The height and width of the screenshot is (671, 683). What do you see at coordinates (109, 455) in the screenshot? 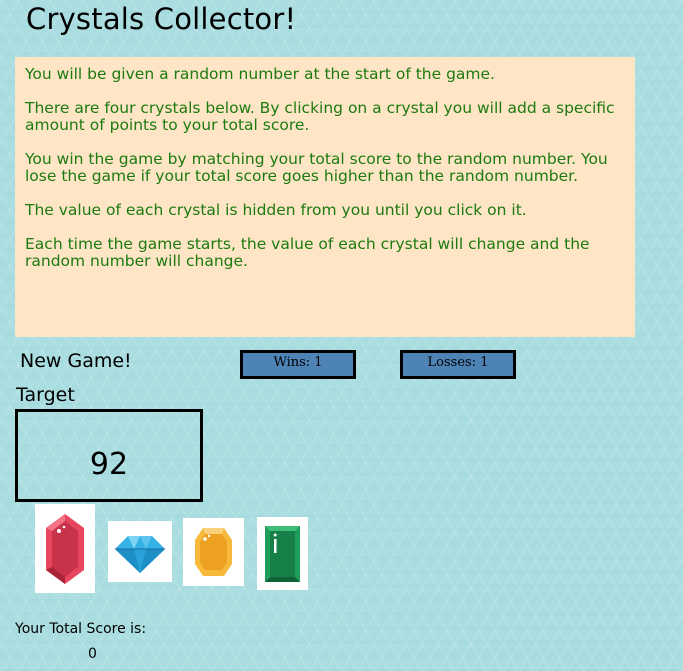
I see `target-number: 92` at bounding box center [109, 455].